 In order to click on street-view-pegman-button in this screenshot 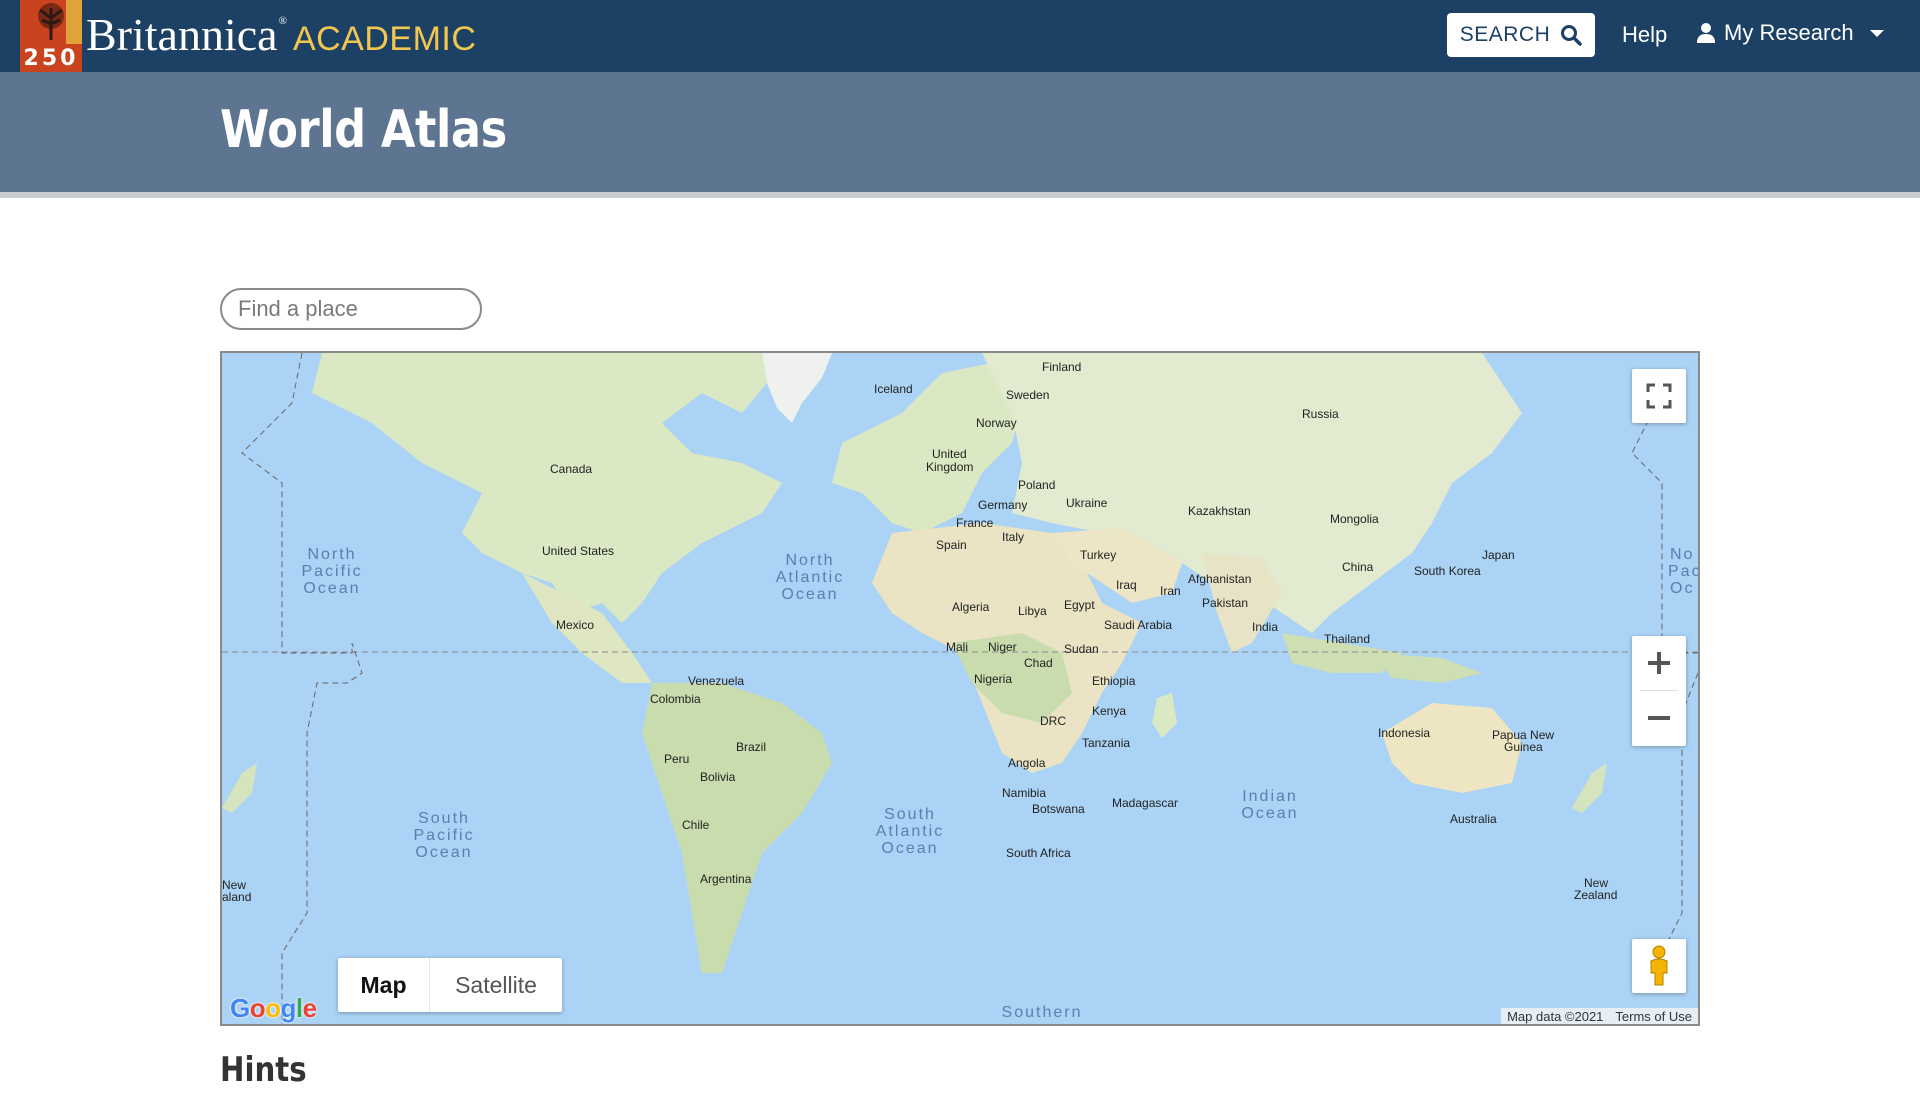, I will do `click(1659, 966)`.